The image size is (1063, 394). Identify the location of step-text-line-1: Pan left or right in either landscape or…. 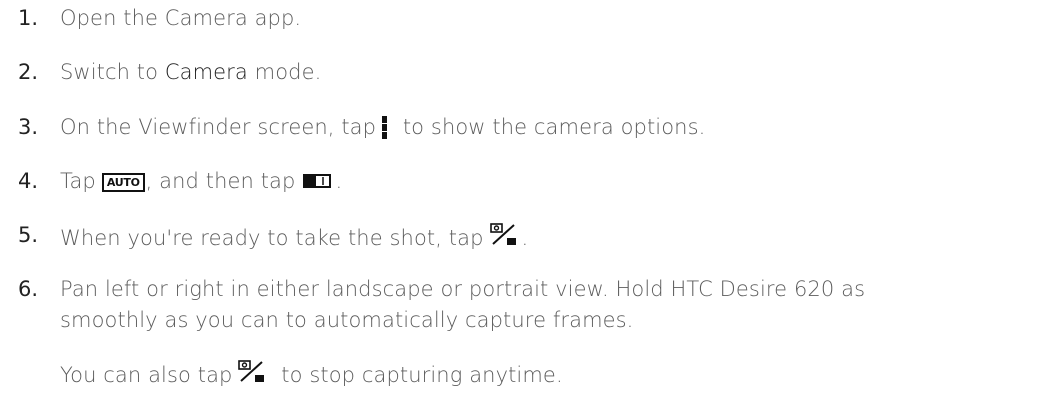
(463, 289).